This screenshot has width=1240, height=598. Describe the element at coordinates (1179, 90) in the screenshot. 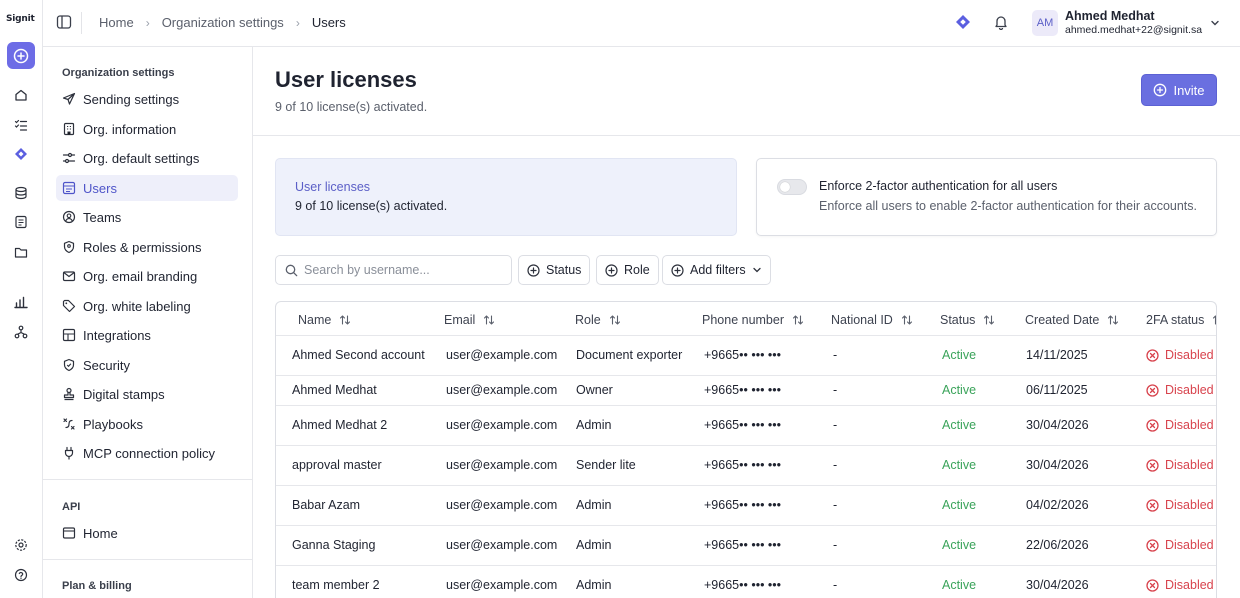

I see `invite-button: Invite` at that location.